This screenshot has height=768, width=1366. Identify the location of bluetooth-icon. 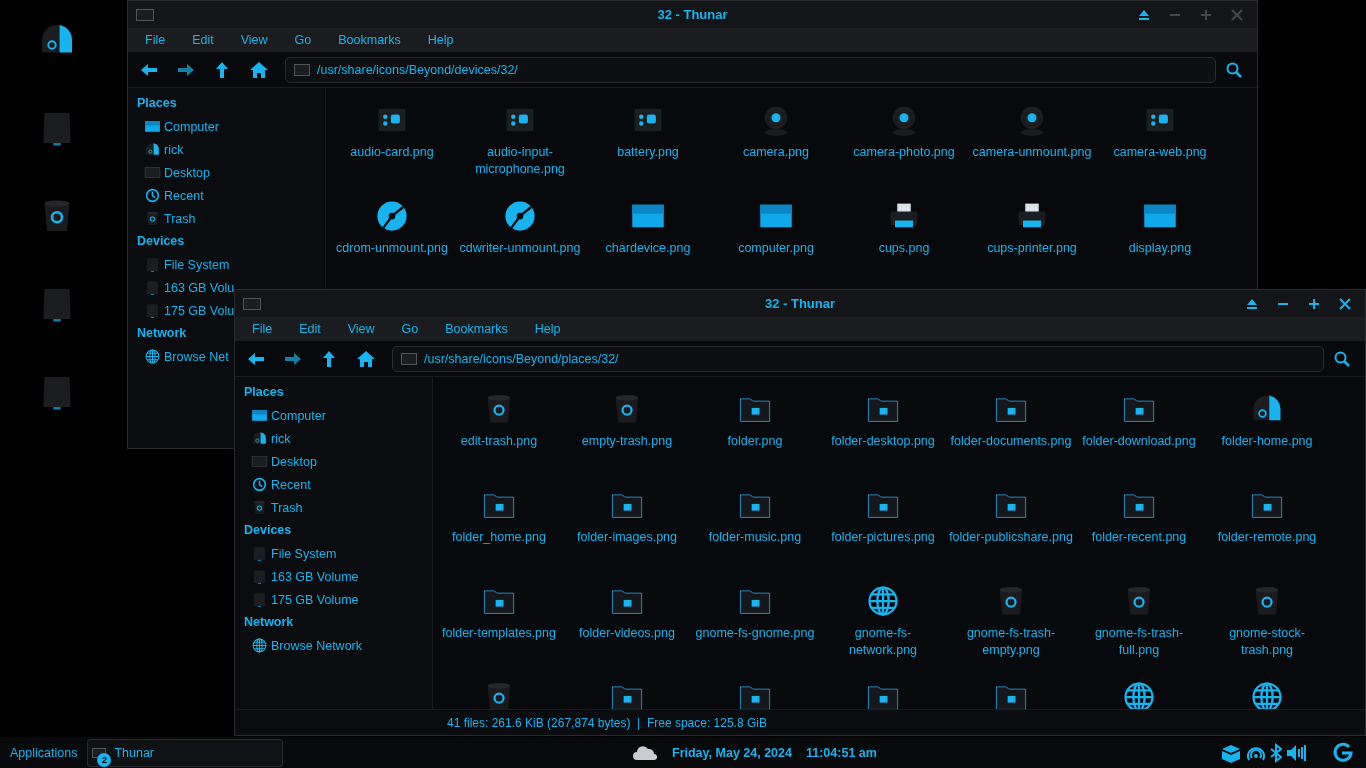
(1276, 752).